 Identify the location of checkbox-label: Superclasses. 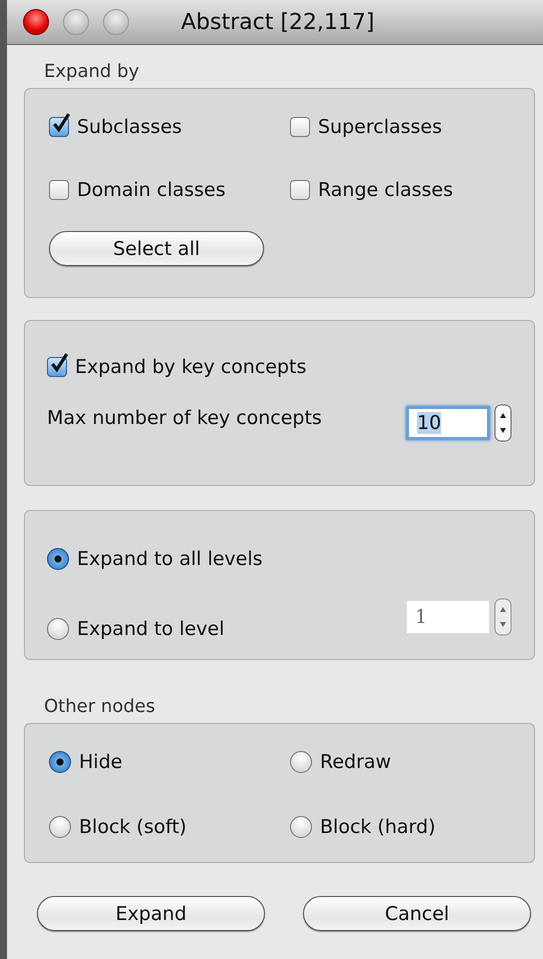
(380, 127).